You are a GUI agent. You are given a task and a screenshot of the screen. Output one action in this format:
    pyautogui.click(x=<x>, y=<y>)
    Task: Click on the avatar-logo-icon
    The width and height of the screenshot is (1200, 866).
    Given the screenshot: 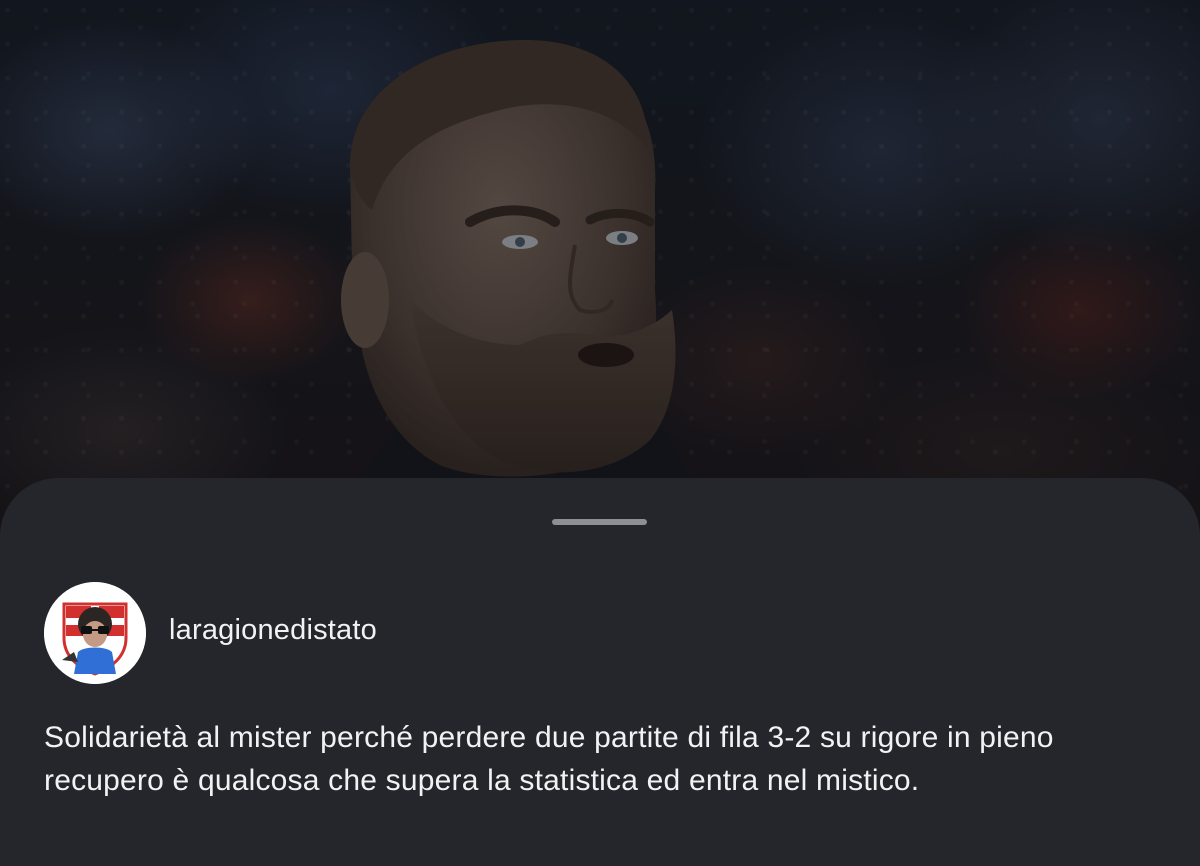 What is the action you would take?
    pyautogui.click(x=95, y=633)
    